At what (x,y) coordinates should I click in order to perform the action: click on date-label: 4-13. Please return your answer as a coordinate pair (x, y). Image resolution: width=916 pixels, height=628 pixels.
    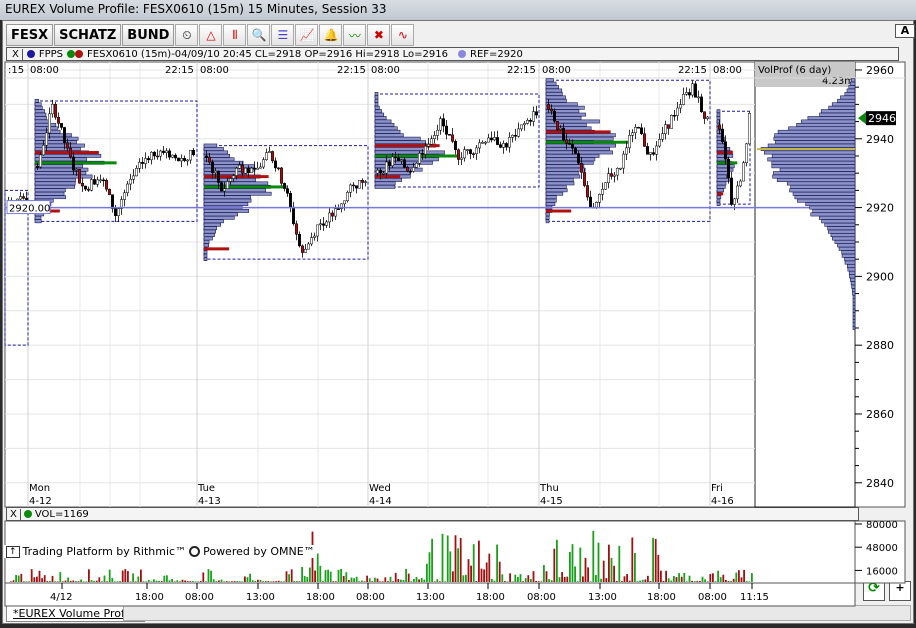
    Looking at the image, I should click on (209, 501).